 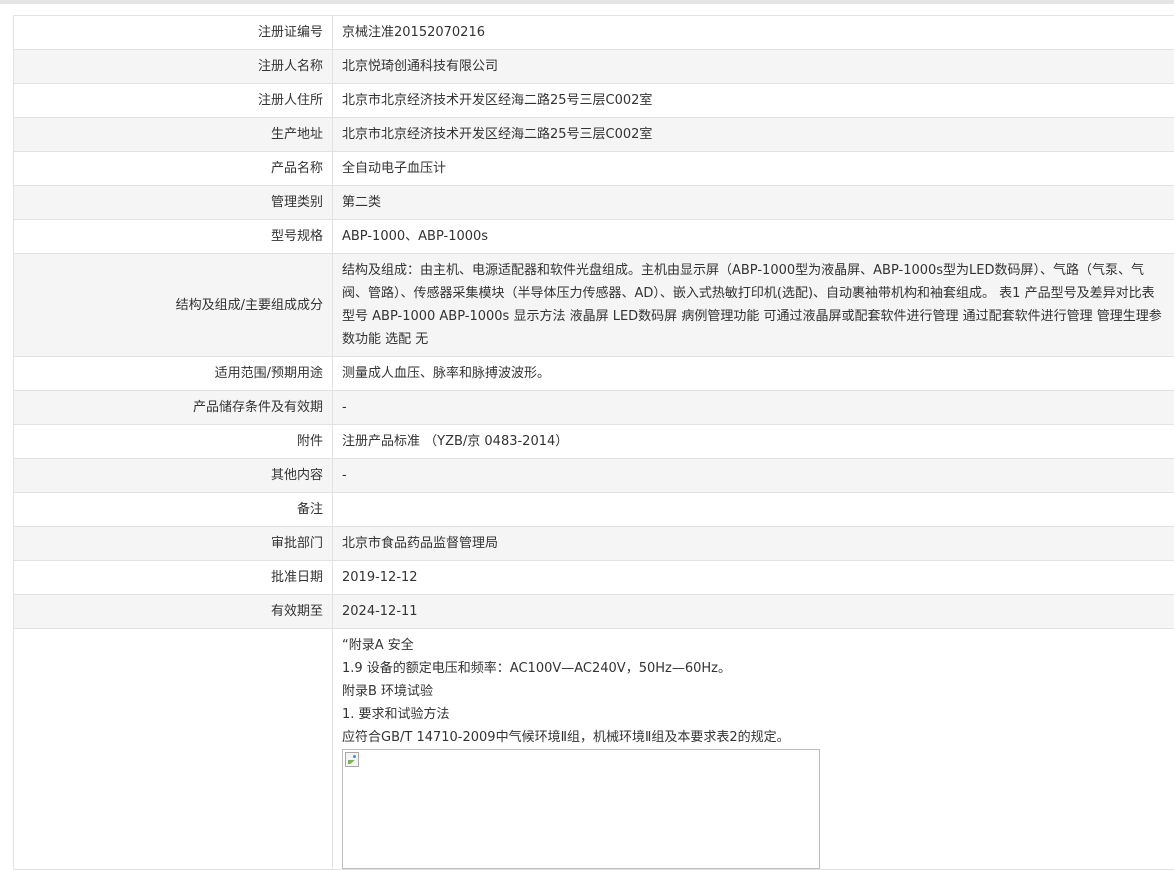 I want to click on table-row: 其他内容 -, so click(x=594, y=476).